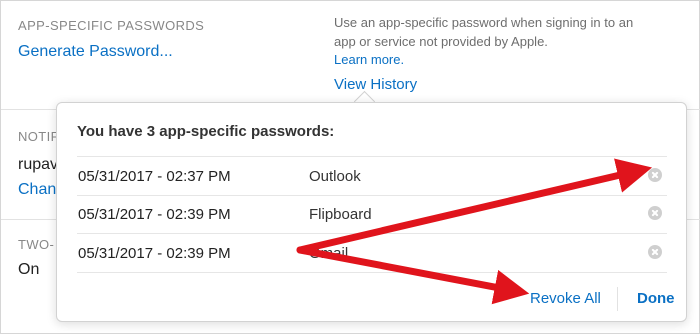  Describe the element at coordinates (111, 25) in the screenshot. I see `app-specific-passwords-label: APP-SPECIFIC PASSWORDS` at that location.